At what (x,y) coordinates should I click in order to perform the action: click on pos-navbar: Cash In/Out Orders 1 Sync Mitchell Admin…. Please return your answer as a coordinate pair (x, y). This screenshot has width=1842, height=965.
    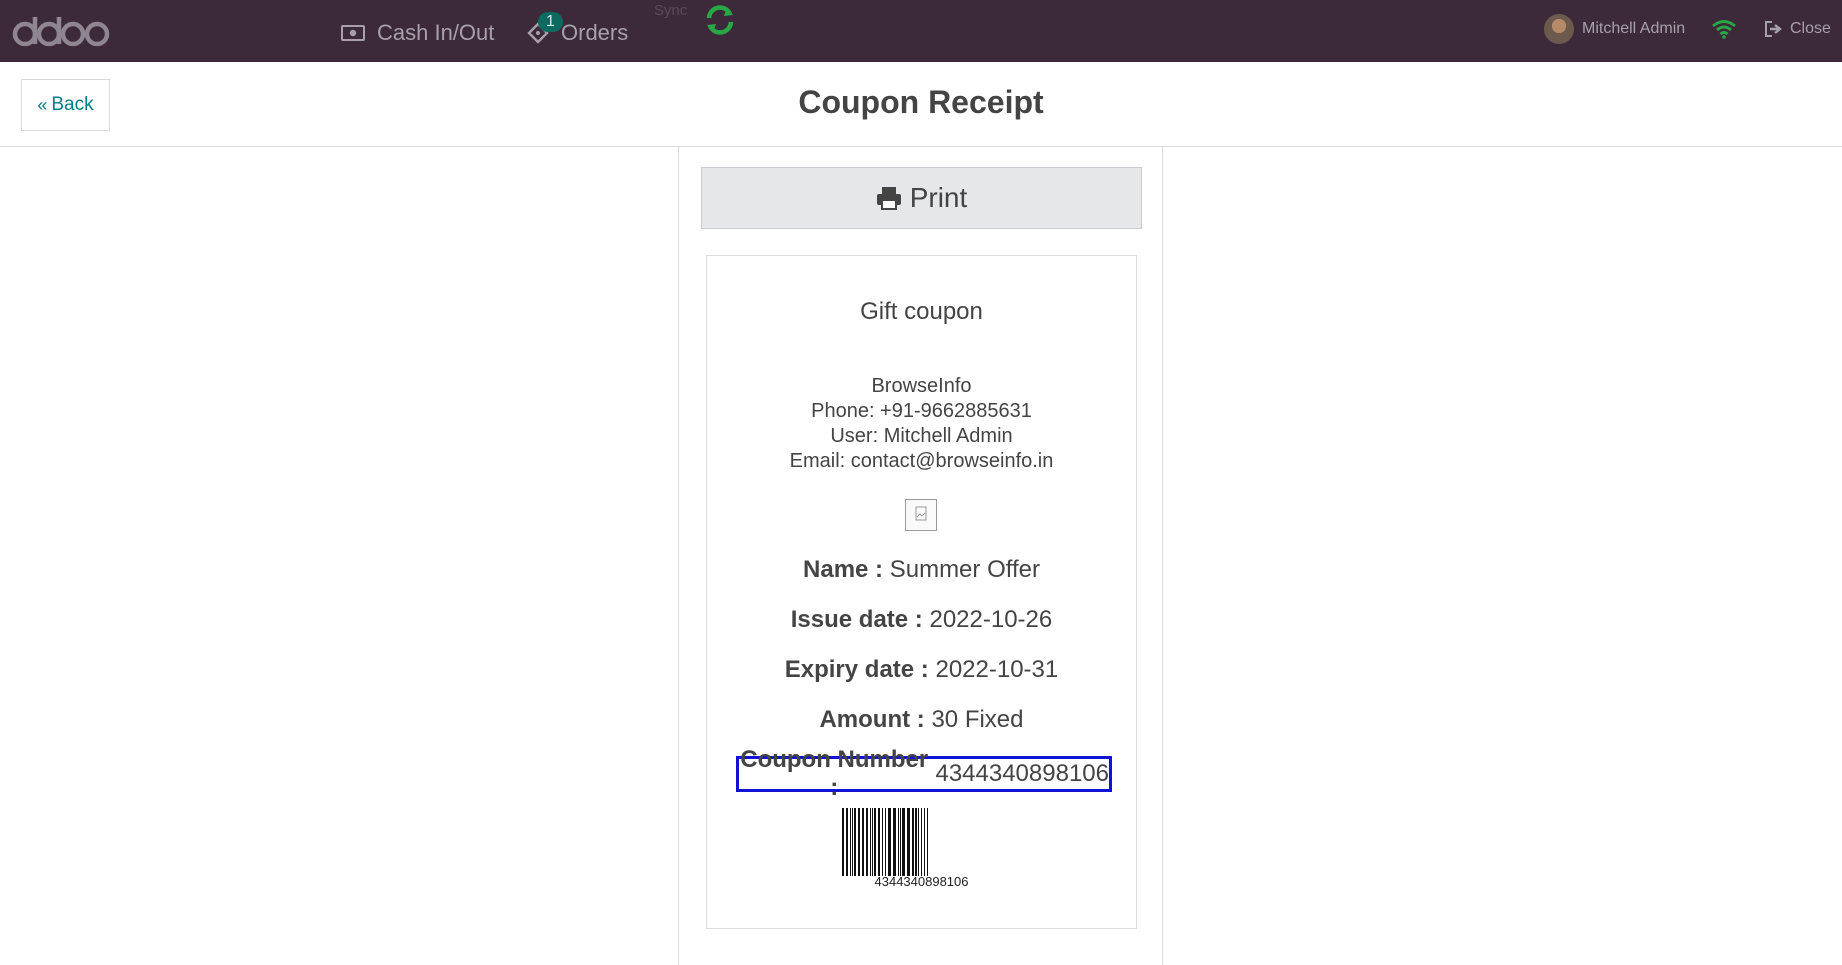
    Looking at the image, I should click on (921, 31).